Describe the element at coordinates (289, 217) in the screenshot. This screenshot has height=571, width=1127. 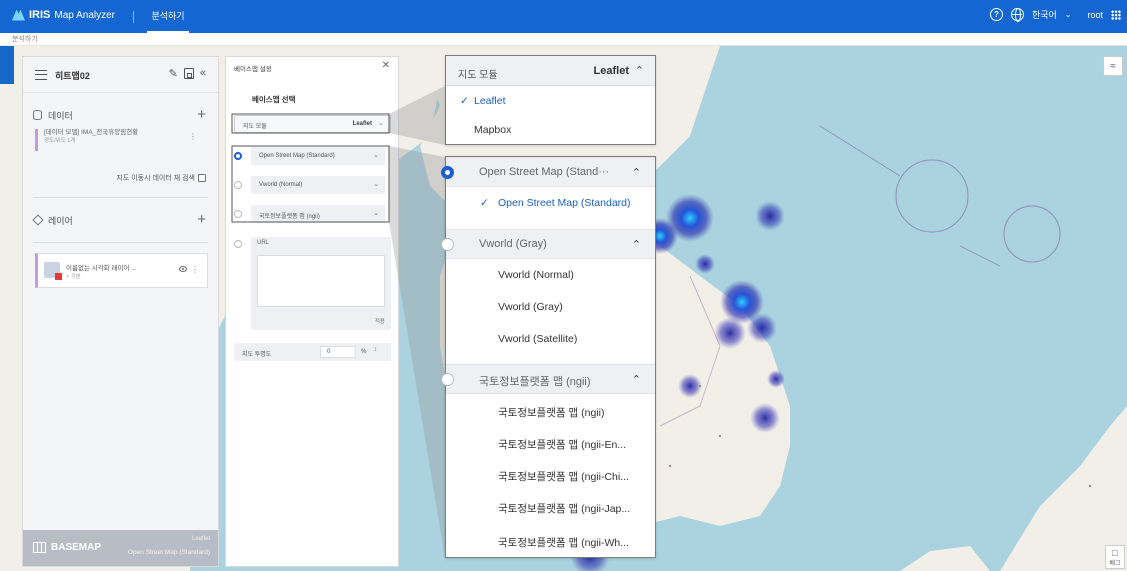
I see `ngii-select-value: 국토정보플랫폼 맵 (ngii)` at that location.